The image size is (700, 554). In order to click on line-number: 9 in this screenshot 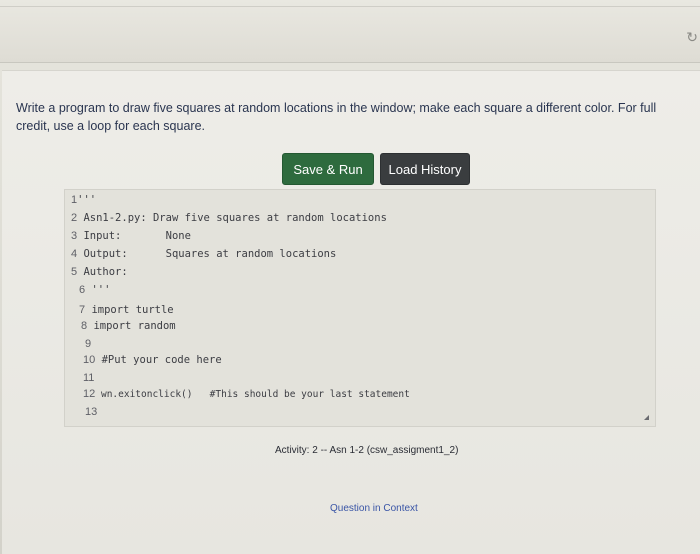, I will do `click(88, 344)`.